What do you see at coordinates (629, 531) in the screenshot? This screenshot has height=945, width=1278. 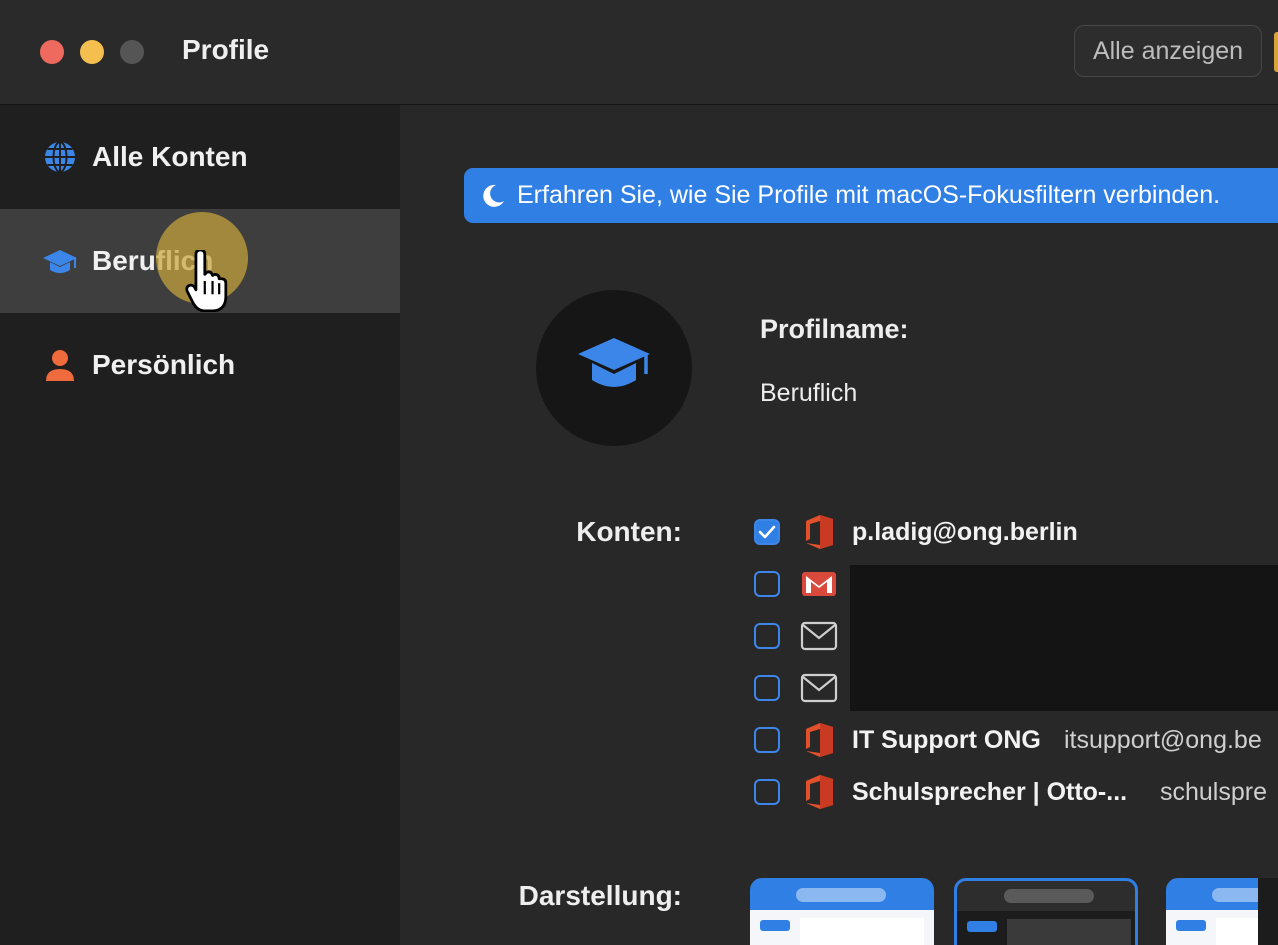 I see `accounts-label: Konten:` at bounding box center [629, 531].